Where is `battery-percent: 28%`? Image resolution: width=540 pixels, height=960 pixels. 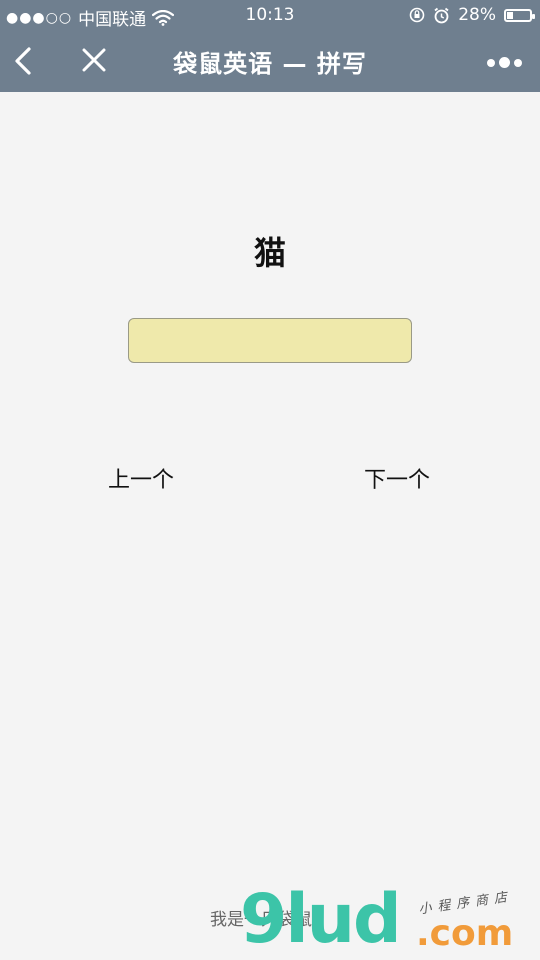
battery-percent: 28% is located at coordinates (477, 15).